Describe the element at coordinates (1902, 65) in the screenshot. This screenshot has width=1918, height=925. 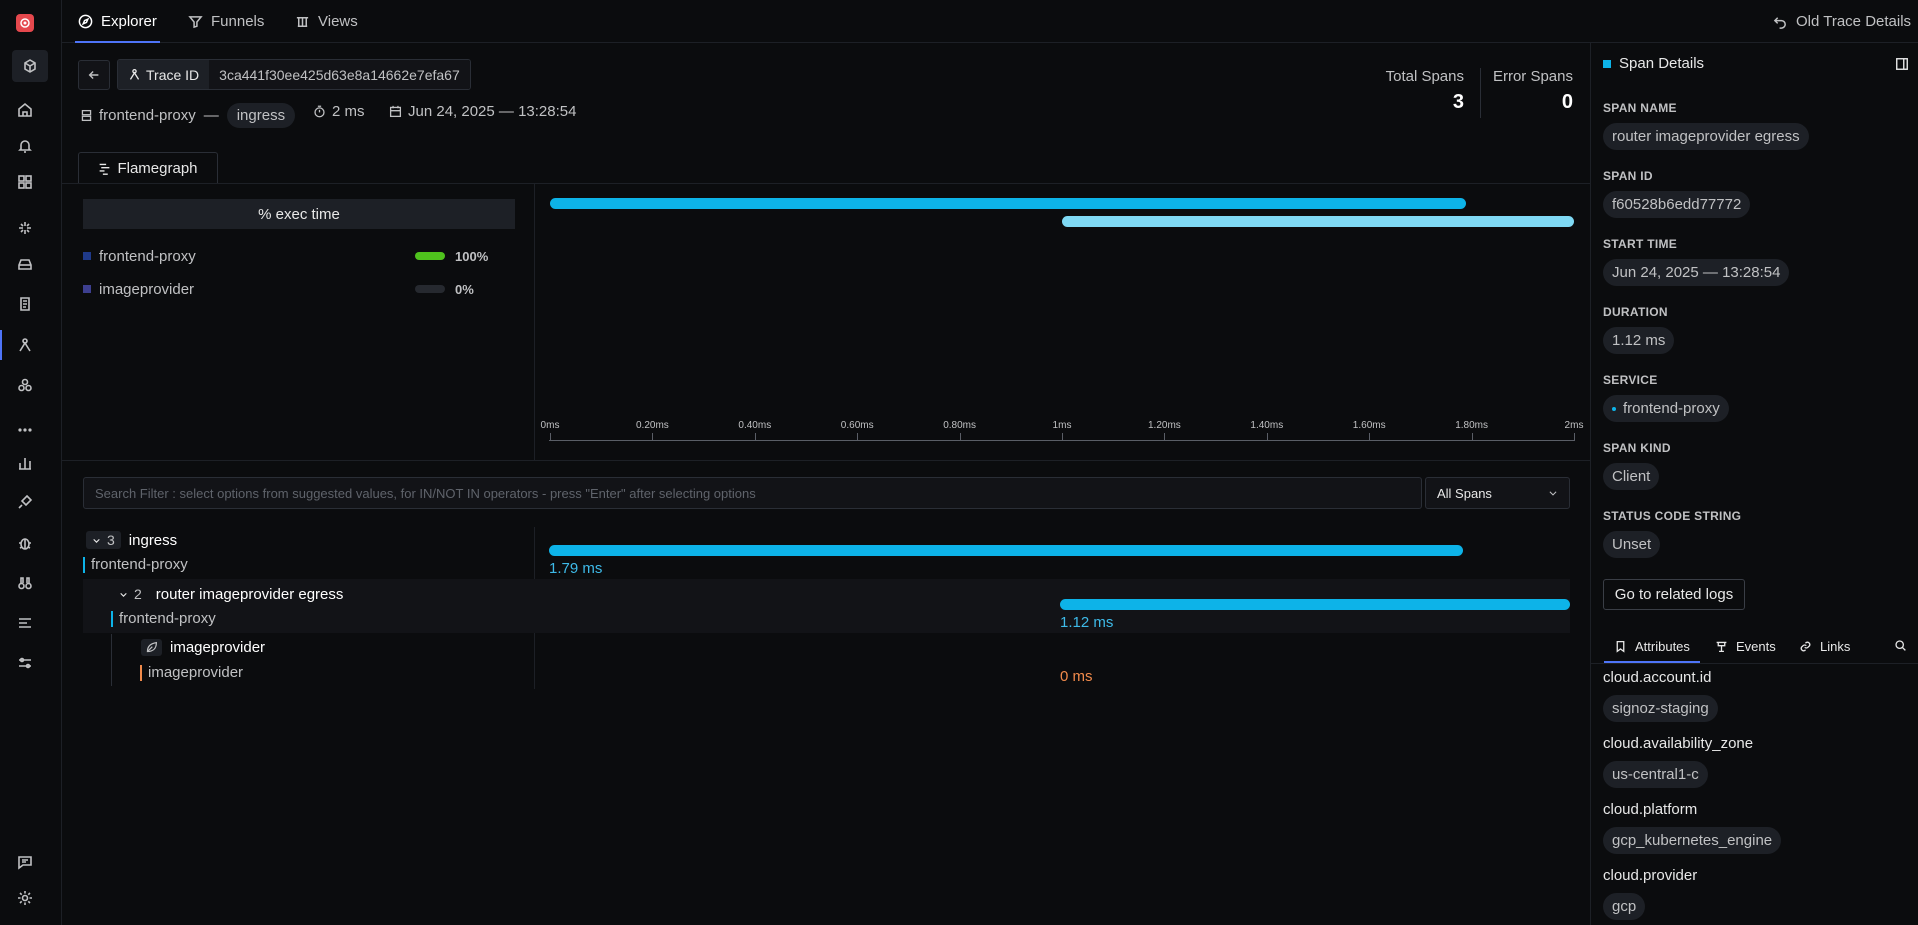
I see `collapse-panel-icon` at that location.